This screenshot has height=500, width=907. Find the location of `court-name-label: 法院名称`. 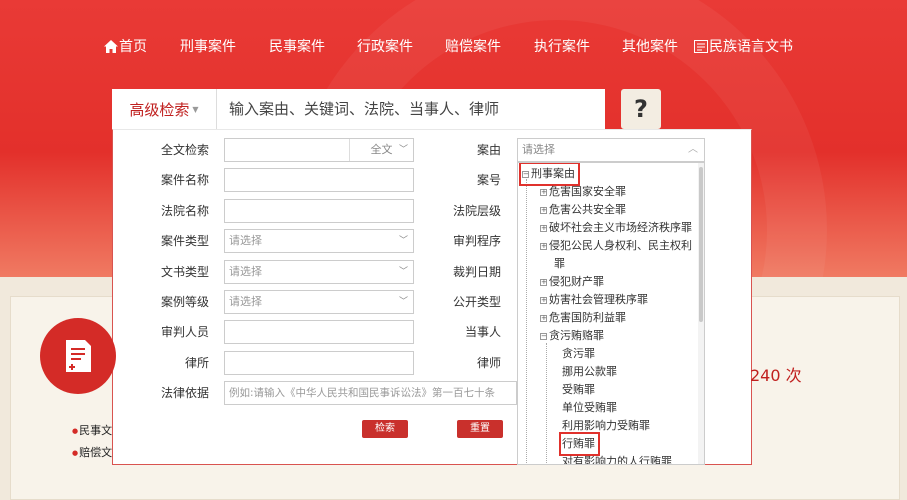

court-name-label: 法院名称 is located at coordinates (184, 211).